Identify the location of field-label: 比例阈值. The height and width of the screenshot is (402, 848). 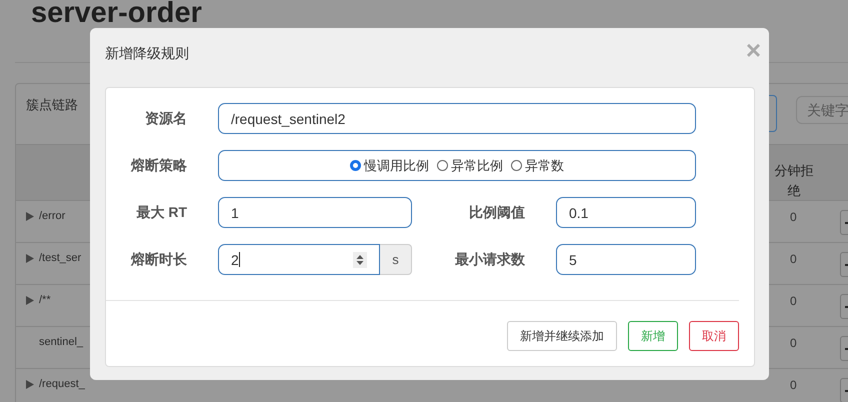
(497, 213).